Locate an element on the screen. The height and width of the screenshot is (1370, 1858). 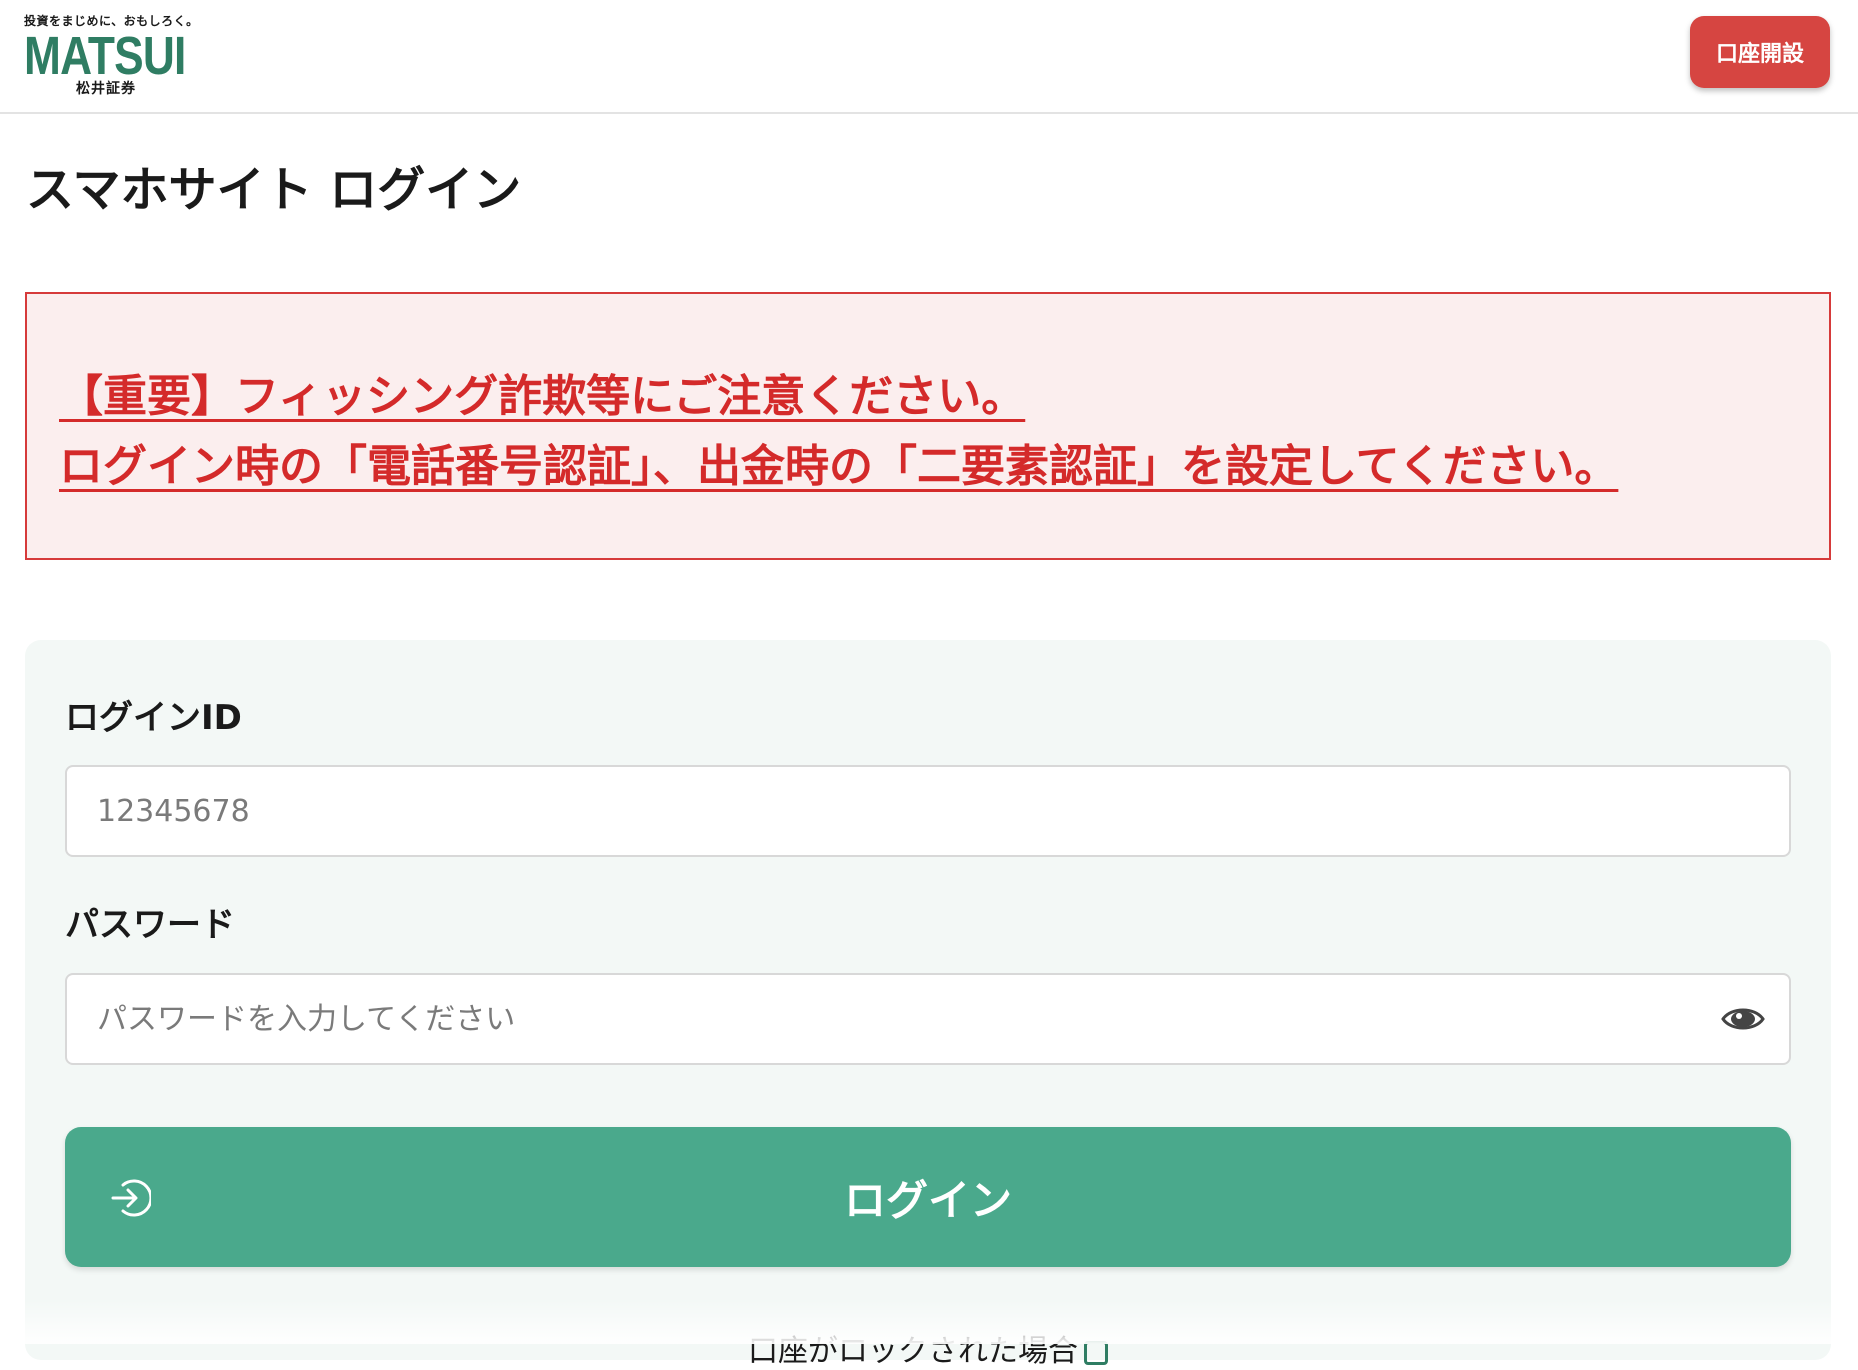
login-id-field is located at coordinates (928, 811).